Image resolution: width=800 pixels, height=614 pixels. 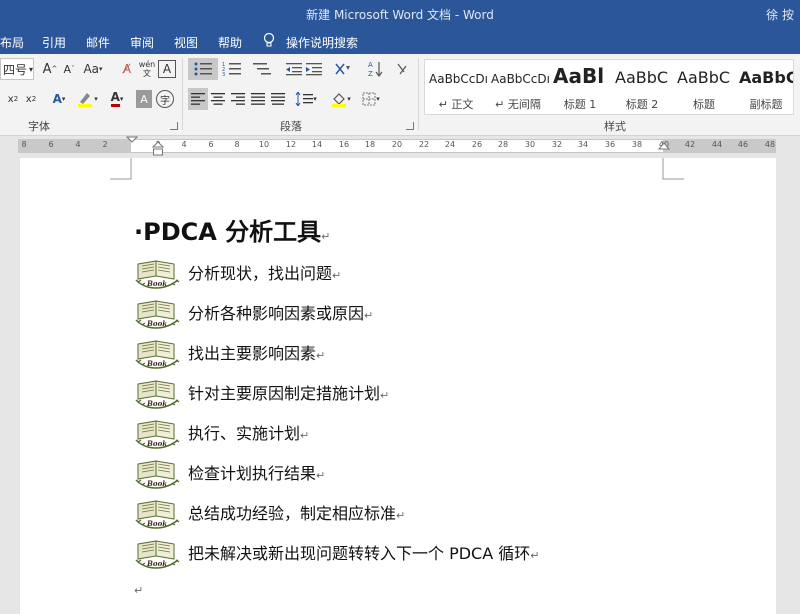 I want to click on paragraph-dialog-launcher-icon, so click(x=410, y=126).